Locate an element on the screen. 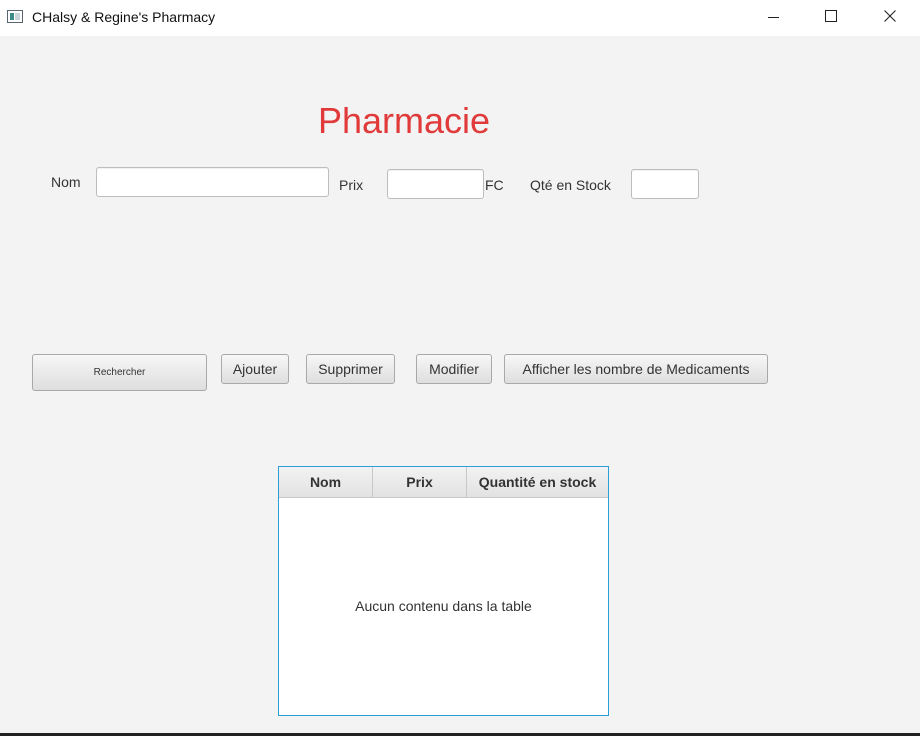  maximize-icon is located at coordinates (831, 16).